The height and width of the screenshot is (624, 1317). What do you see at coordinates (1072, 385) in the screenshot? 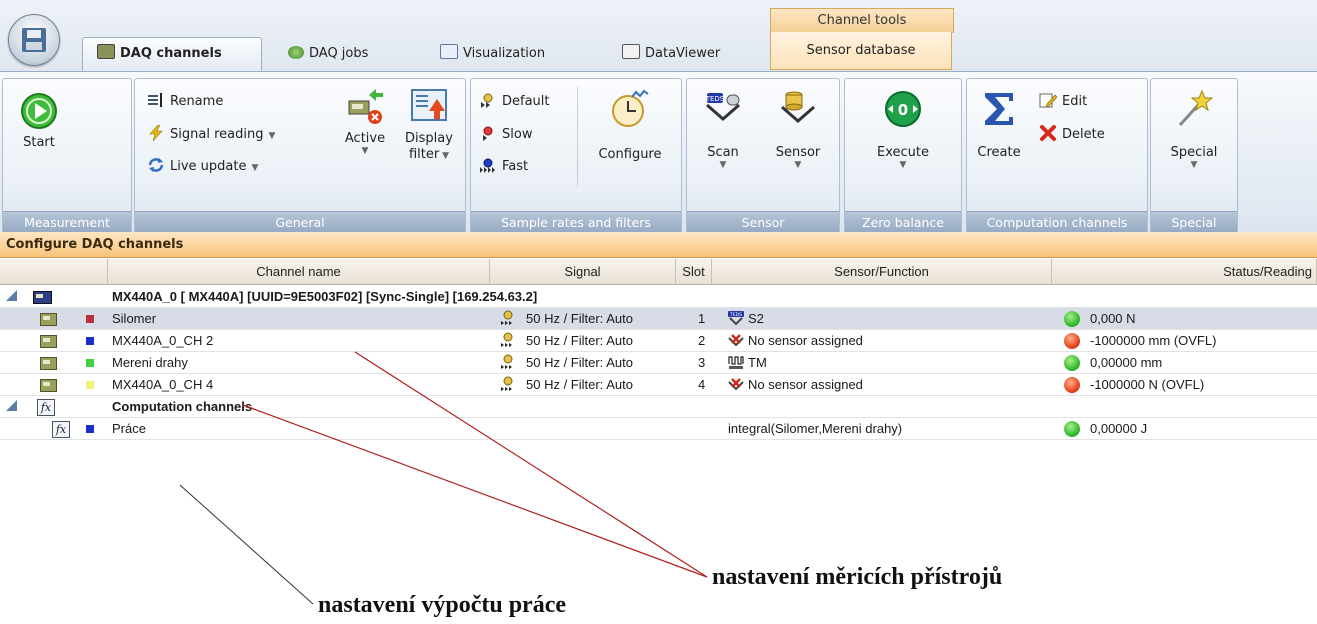
I see `status-overflow-icon` at bounding box center [1072, 385].